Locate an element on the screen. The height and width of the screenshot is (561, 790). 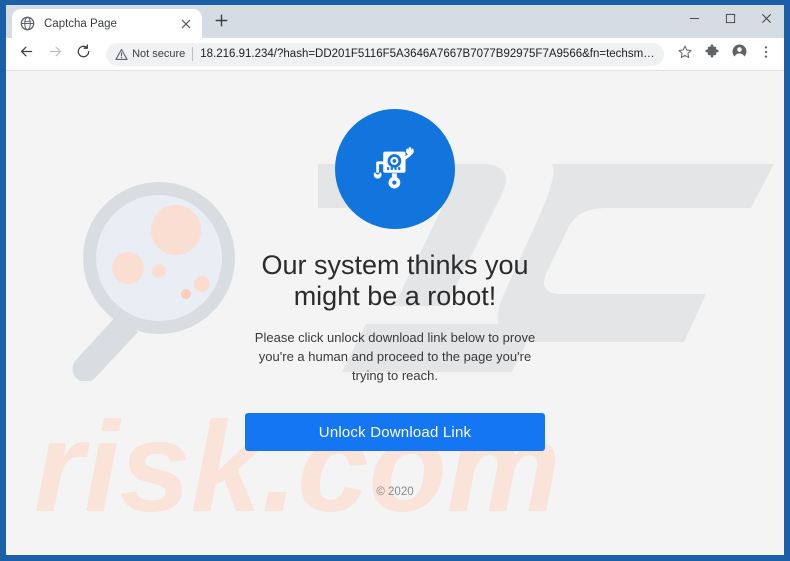
arrow-left-icon is located at coordinates (26, 54).